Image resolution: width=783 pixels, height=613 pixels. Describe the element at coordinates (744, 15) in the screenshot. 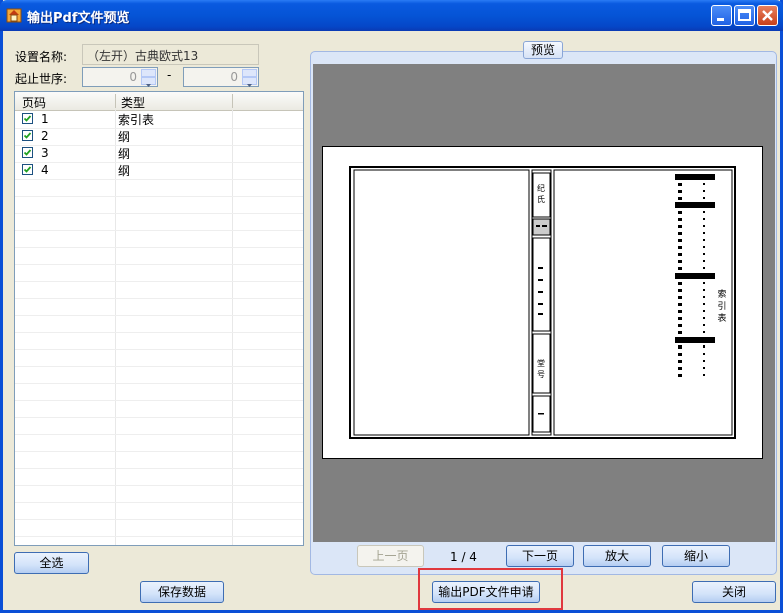

I see `maximize-button` at that location.